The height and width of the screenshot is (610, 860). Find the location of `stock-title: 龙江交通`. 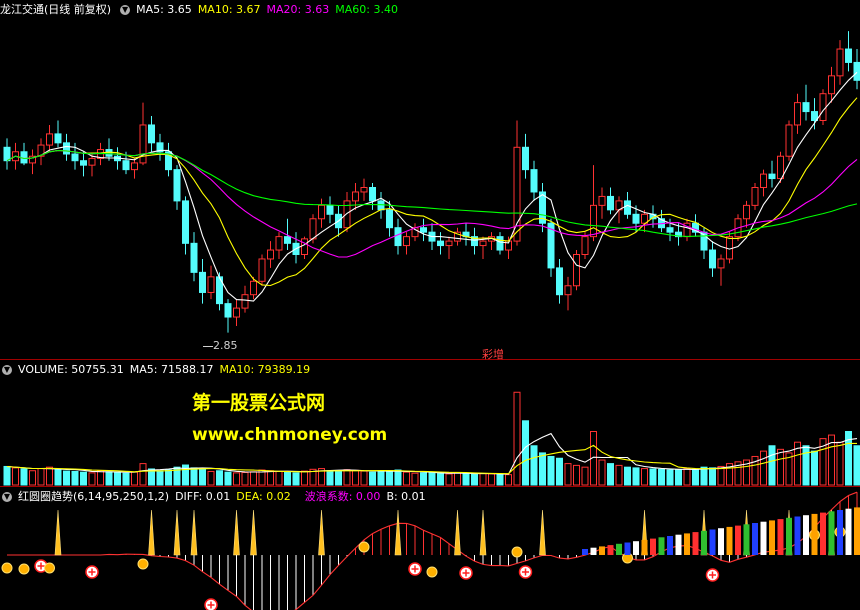

stock-title: 龙江交通 is located at coordinates (22, 9).